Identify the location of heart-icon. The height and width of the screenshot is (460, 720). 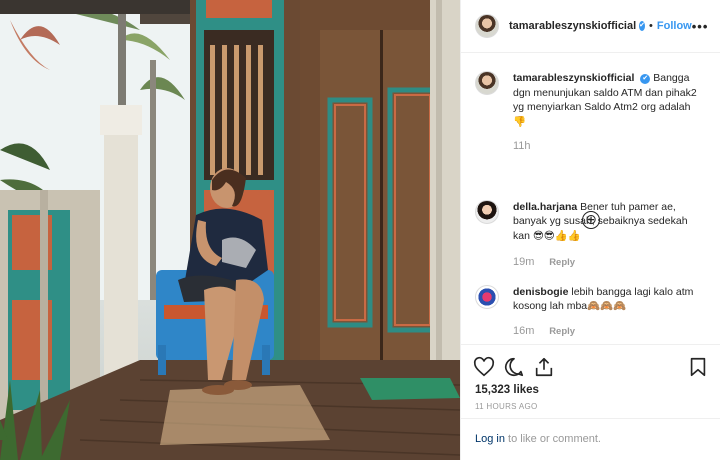
(484, 367).